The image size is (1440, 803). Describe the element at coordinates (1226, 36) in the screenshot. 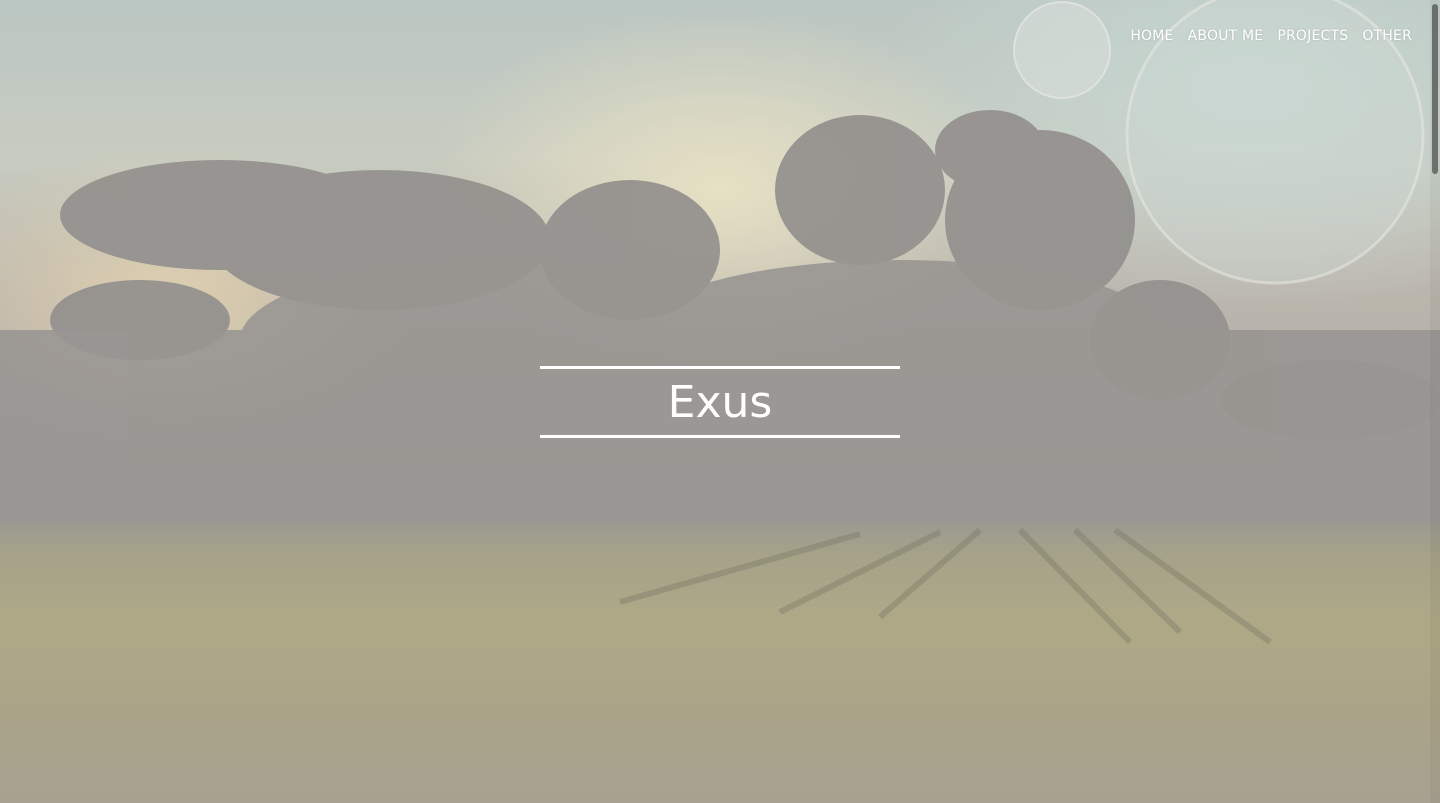

I see `nav-about-me: ABOUT ME` at that location.